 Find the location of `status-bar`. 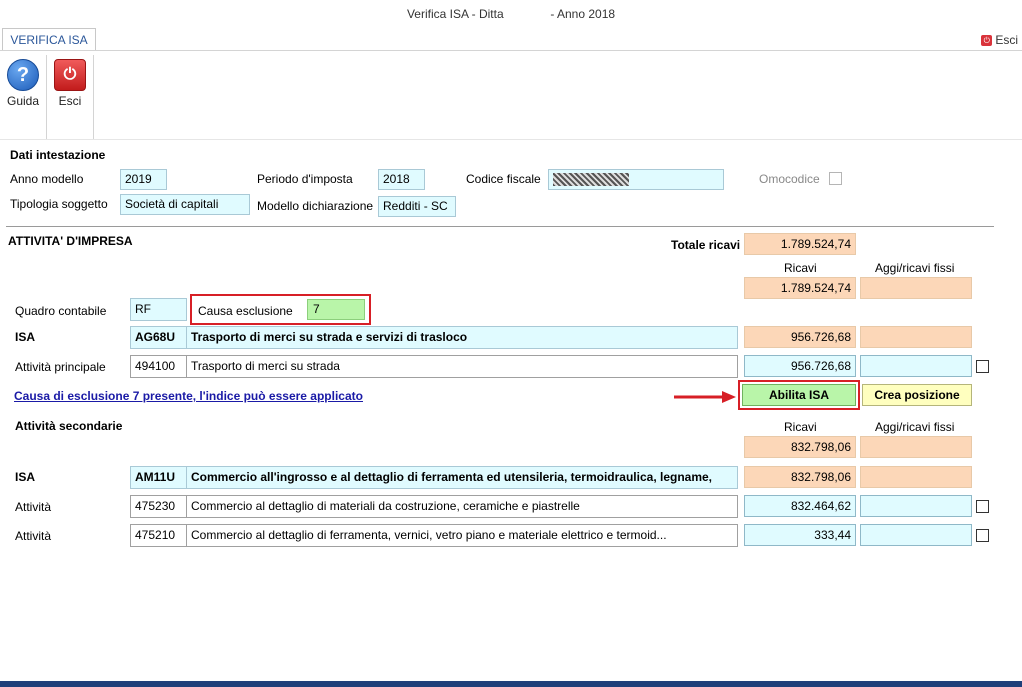

status-bar is located at coordinates (511, 684).